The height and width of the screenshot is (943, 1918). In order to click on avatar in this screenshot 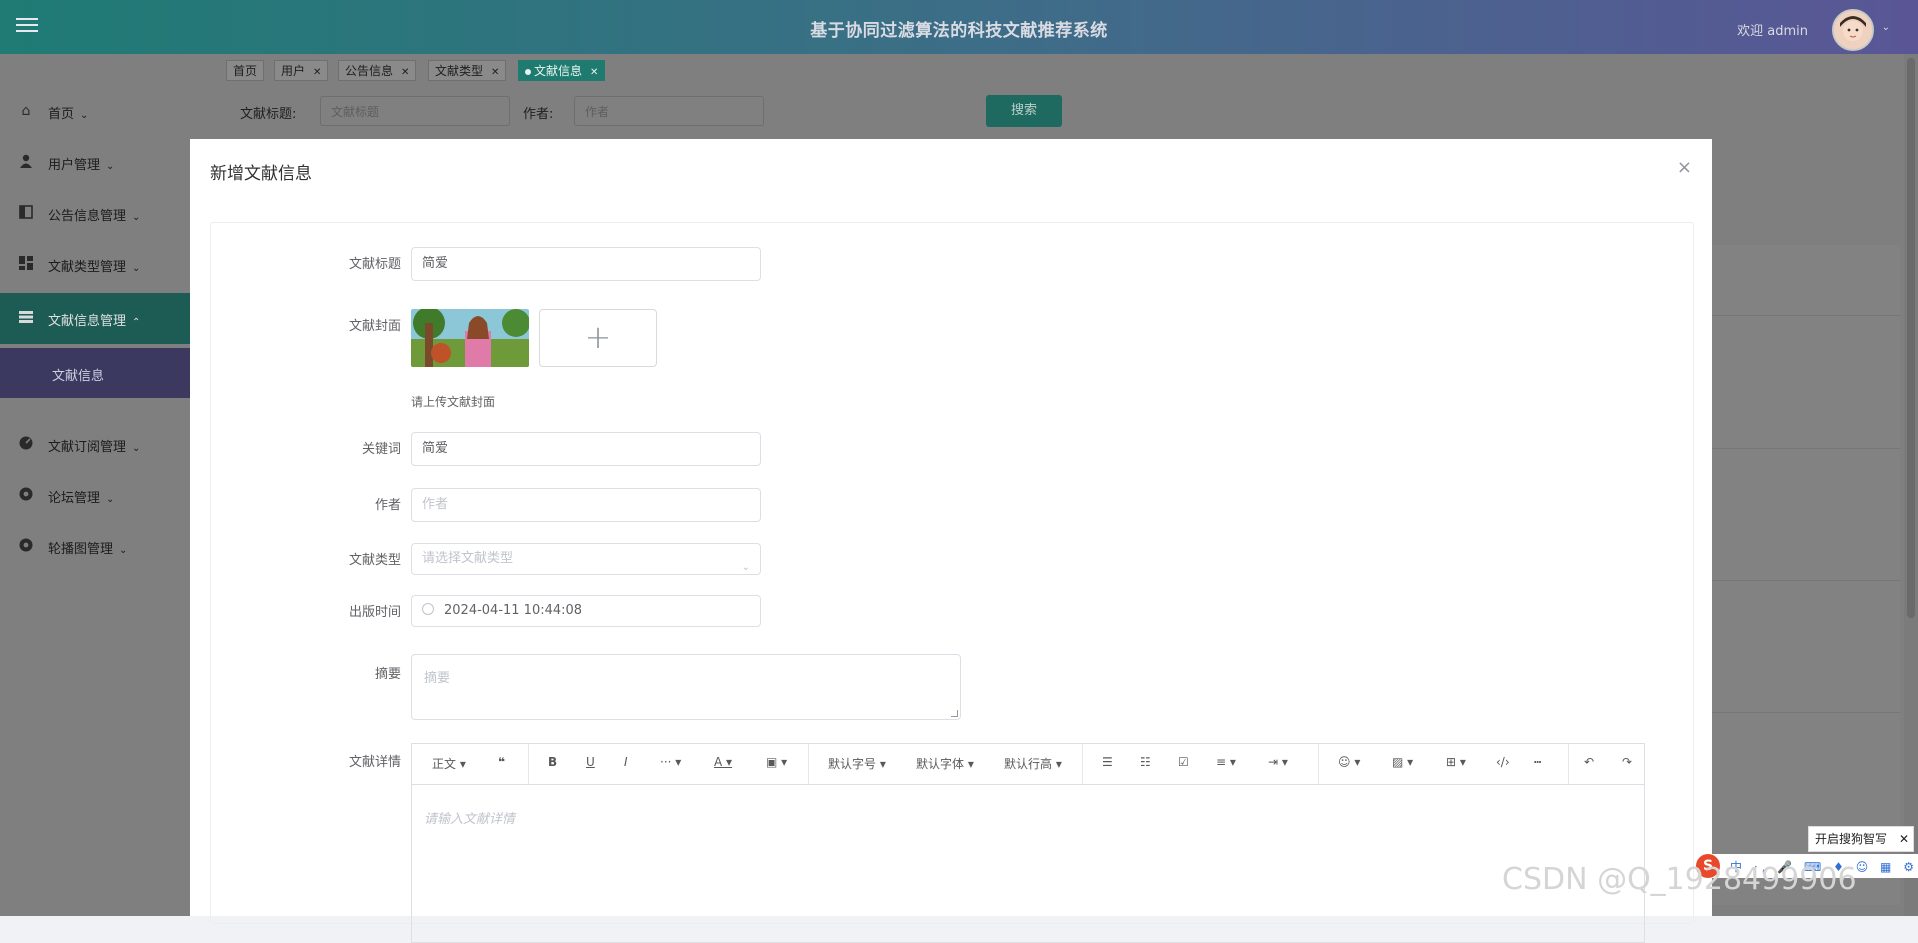, I will do `click(1853, 30)`.